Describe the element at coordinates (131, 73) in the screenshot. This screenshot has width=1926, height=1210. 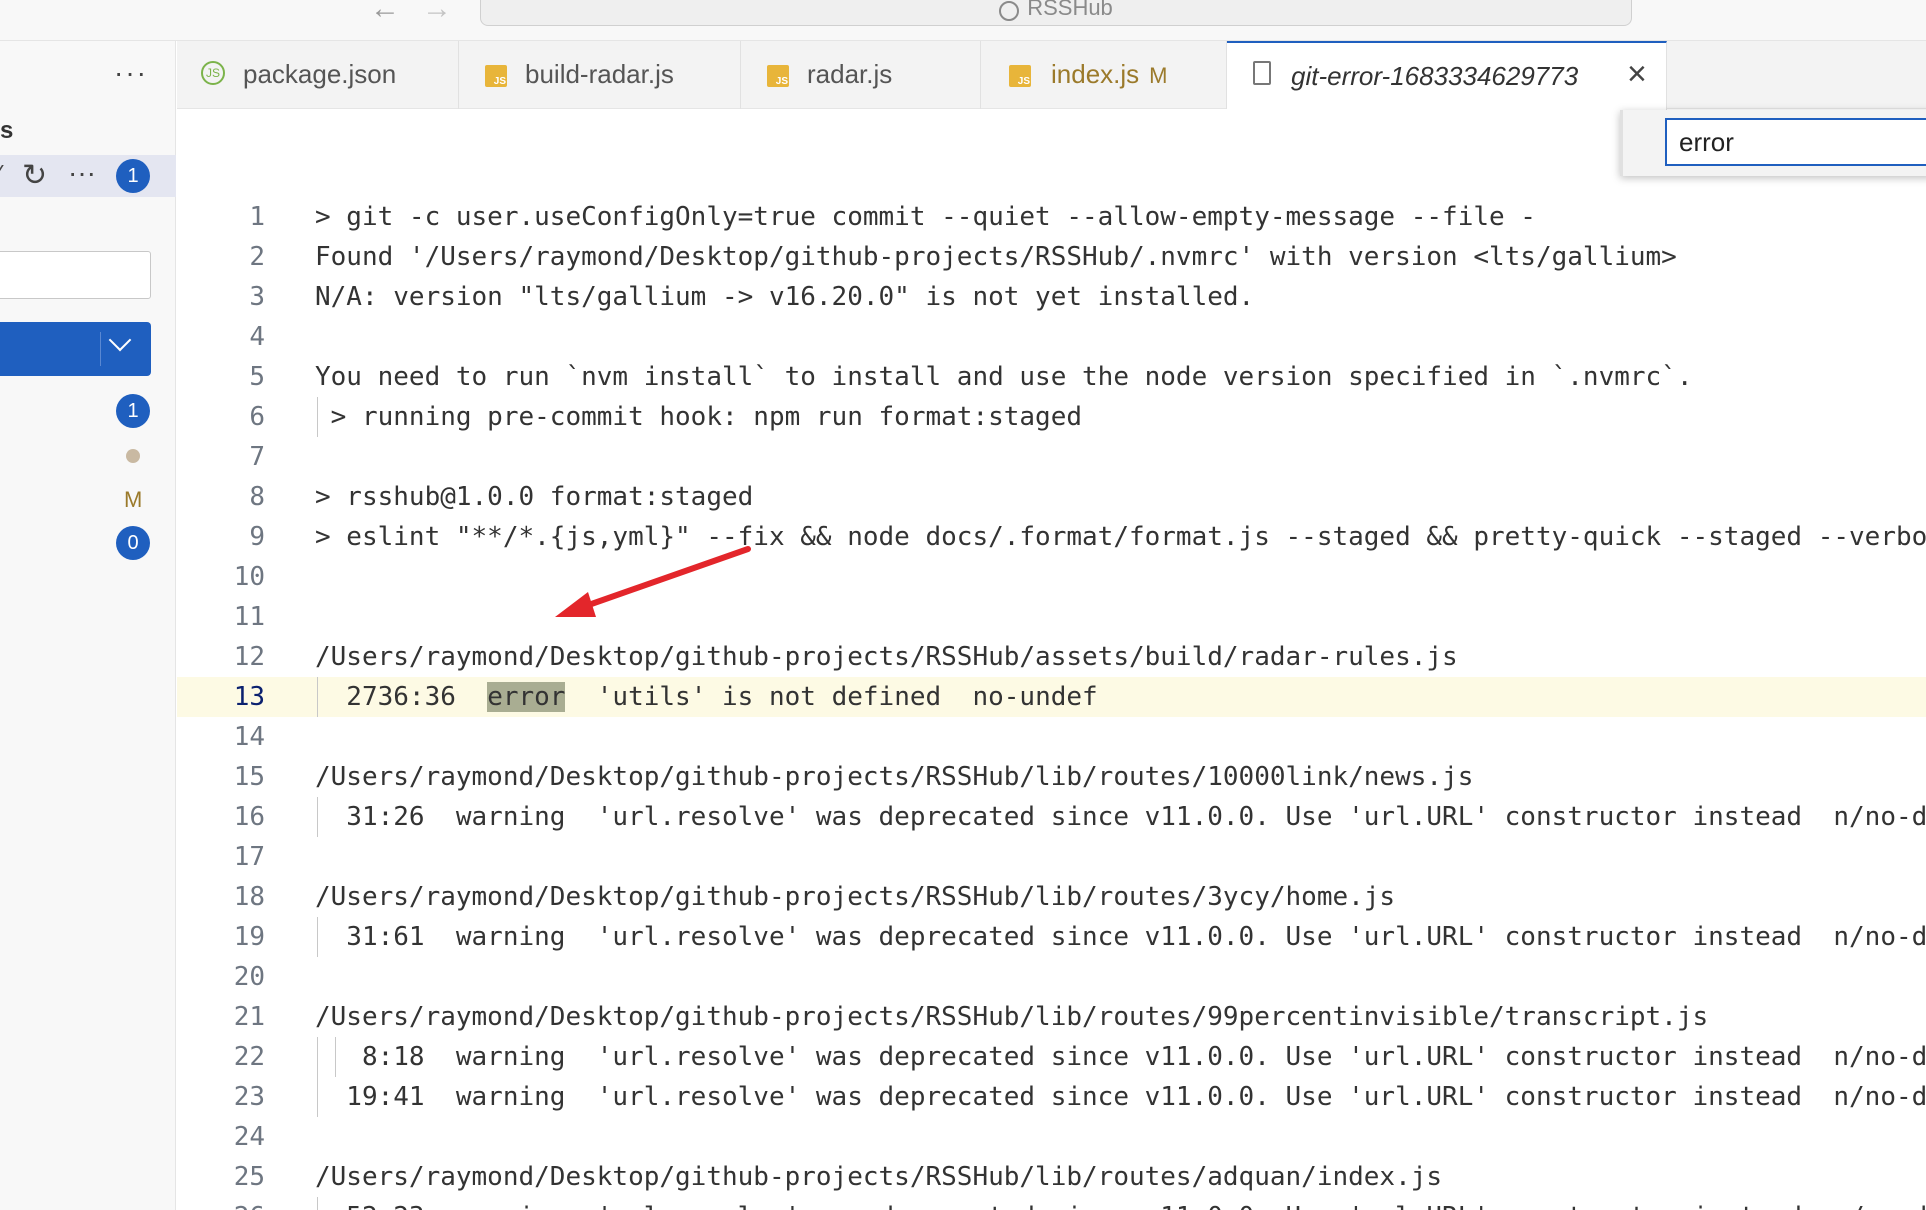
I see `more-actions-icon: ···` at that location.